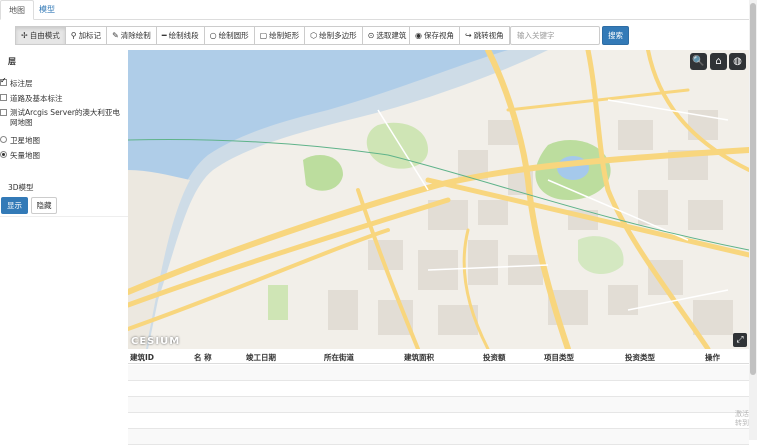  Describe the element at coordinates (284, 35) in the screenshot. I see `toolbar-button-label: 绘制矩形` at that location.